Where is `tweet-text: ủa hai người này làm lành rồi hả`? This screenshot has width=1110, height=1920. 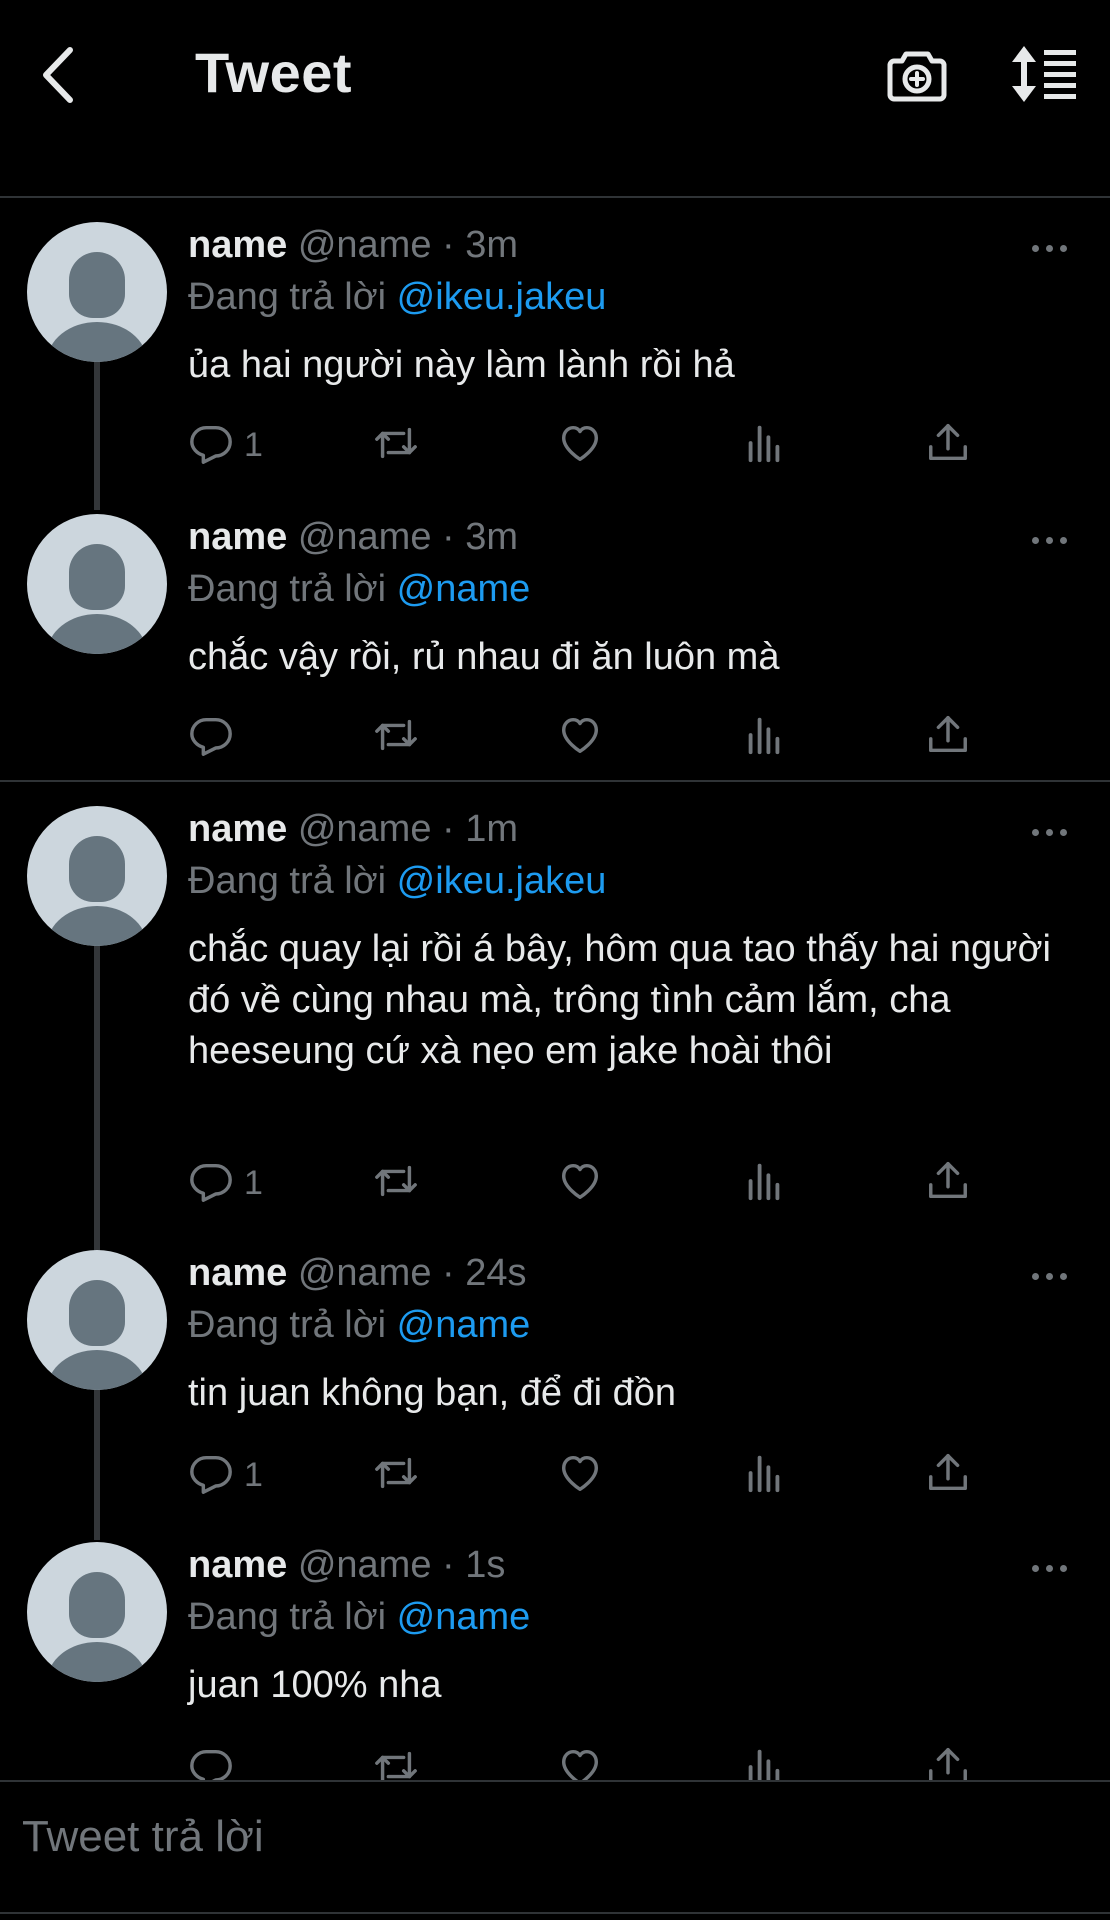
tweet-text: ủa hai người này làm lành rồi hả is located at coordinates (461, 365).